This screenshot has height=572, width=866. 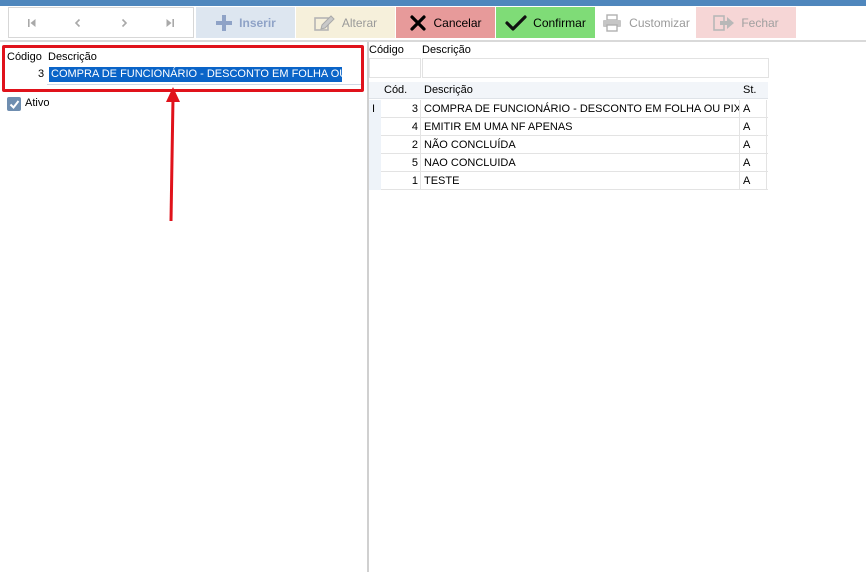 What do you see at coordinates (612, 22) in the screenshot?
I see `printer-icon` at bounding box center [612, 22].